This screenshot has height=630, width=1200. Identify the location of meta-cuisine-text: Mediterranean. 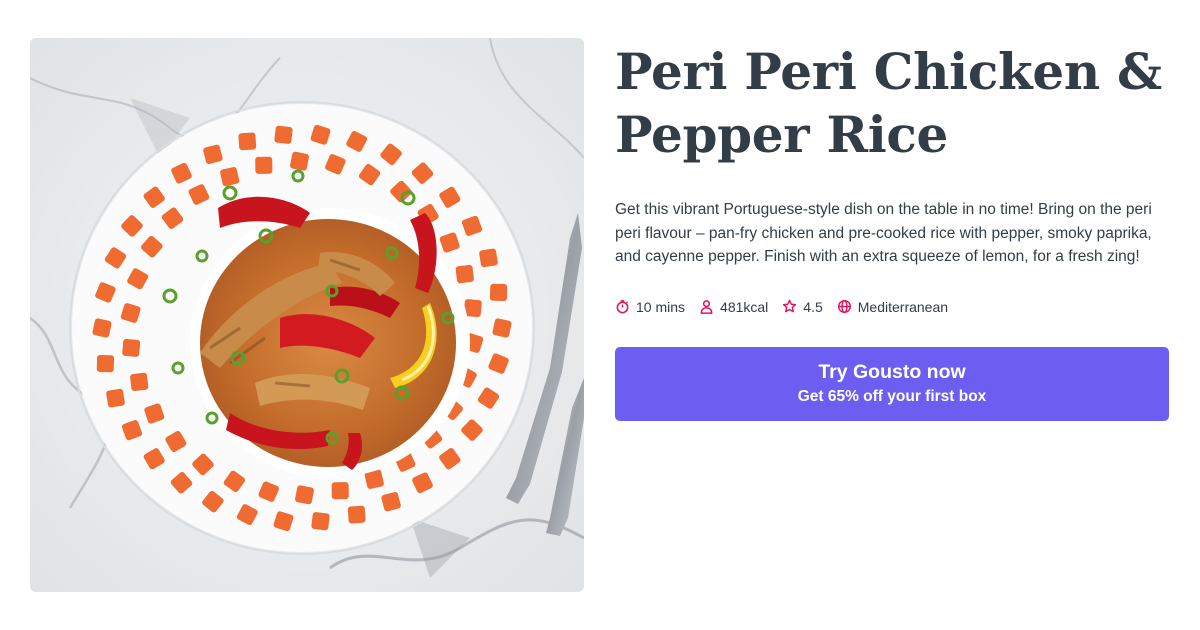
(903, 306).